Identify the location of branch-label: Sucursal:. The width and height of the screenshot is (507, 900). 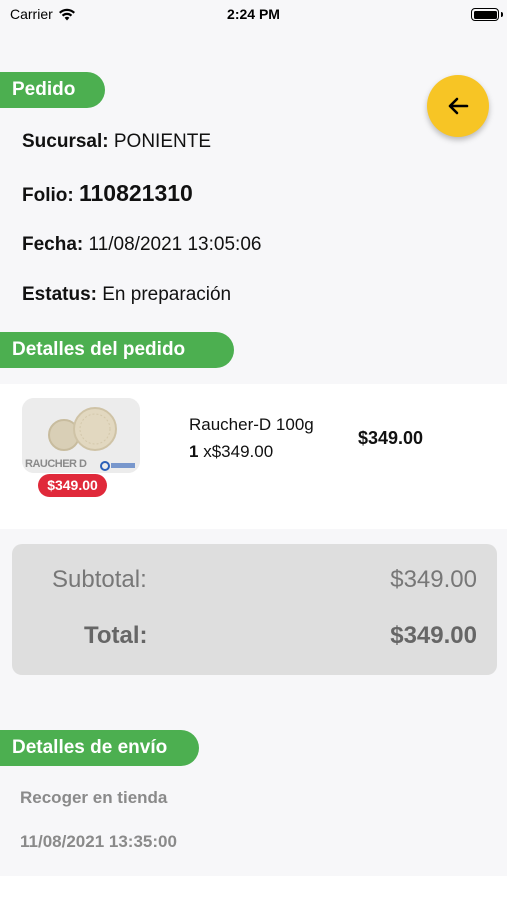
(65, 141).